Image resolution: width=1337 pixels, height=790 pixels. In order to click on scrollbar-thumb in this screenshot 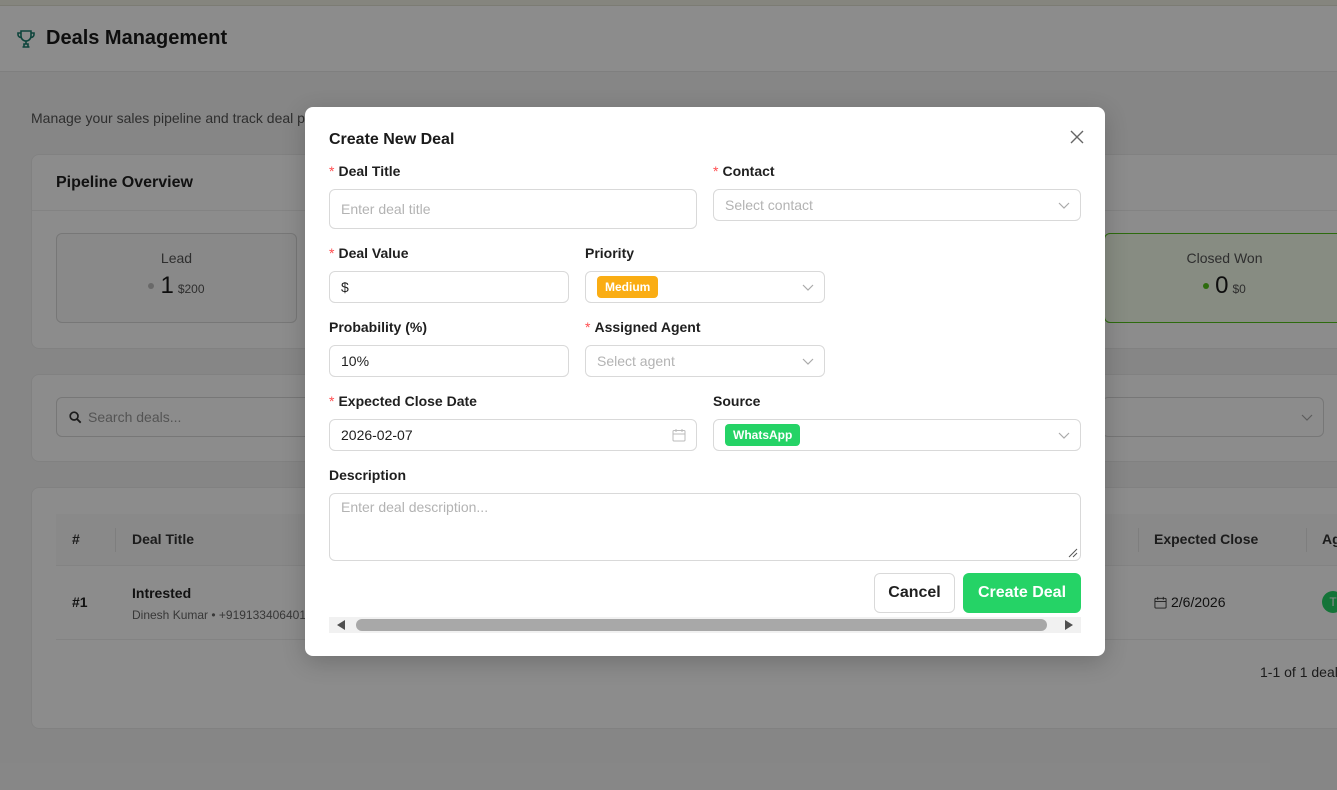, I will do `click(701, 625)`.